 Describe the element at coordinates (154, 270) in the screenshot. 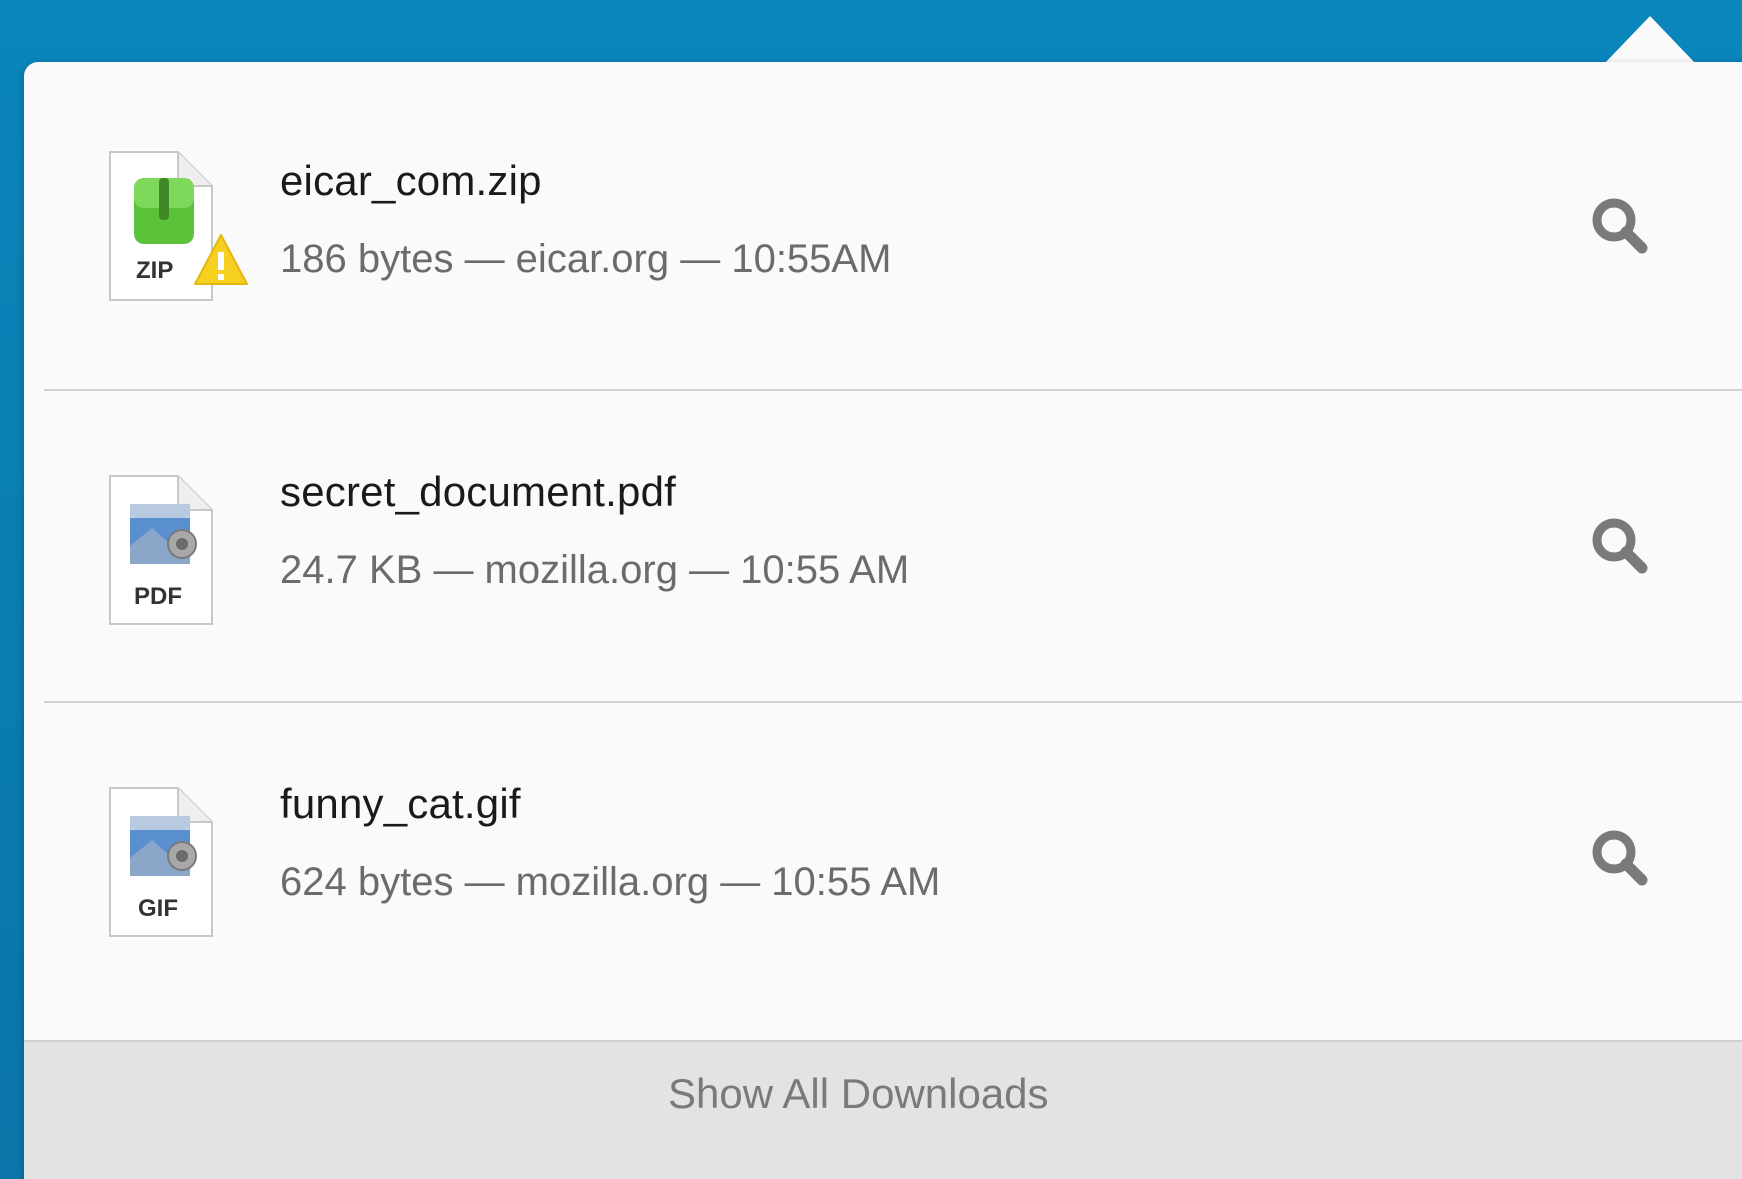

I see `svg-text: ZIP` at that location.